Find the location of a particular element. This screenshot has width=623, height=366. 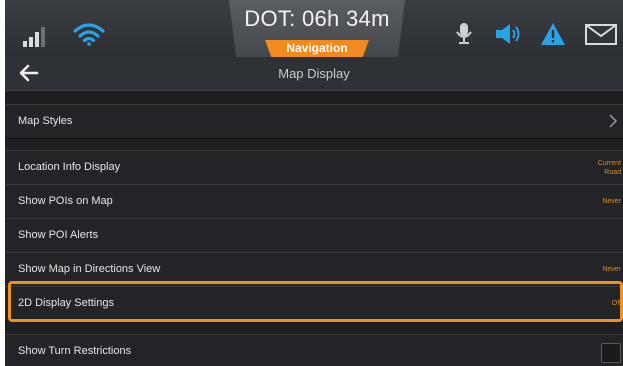

microphone-icon is located at coordinates (464, 34).